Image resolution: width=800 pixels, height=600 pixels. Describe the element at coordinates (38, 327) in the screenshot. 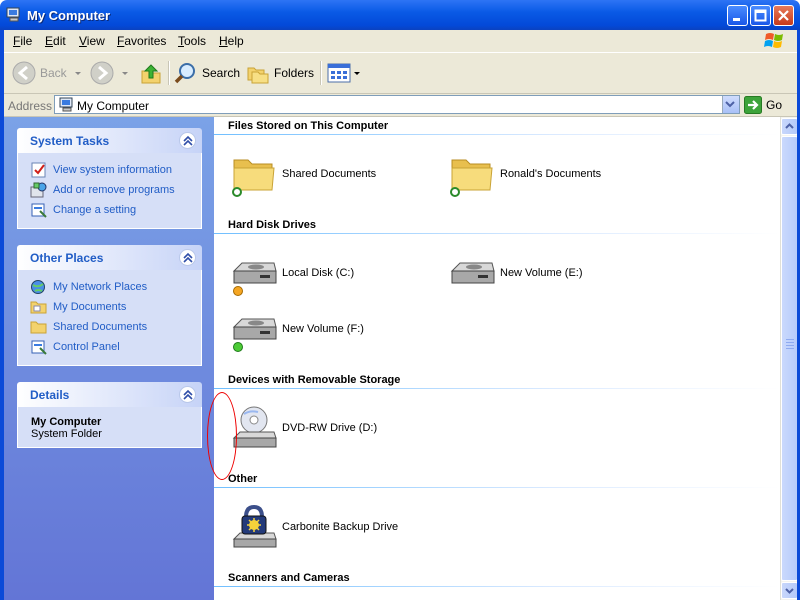

I see `folder-icon` at that location.